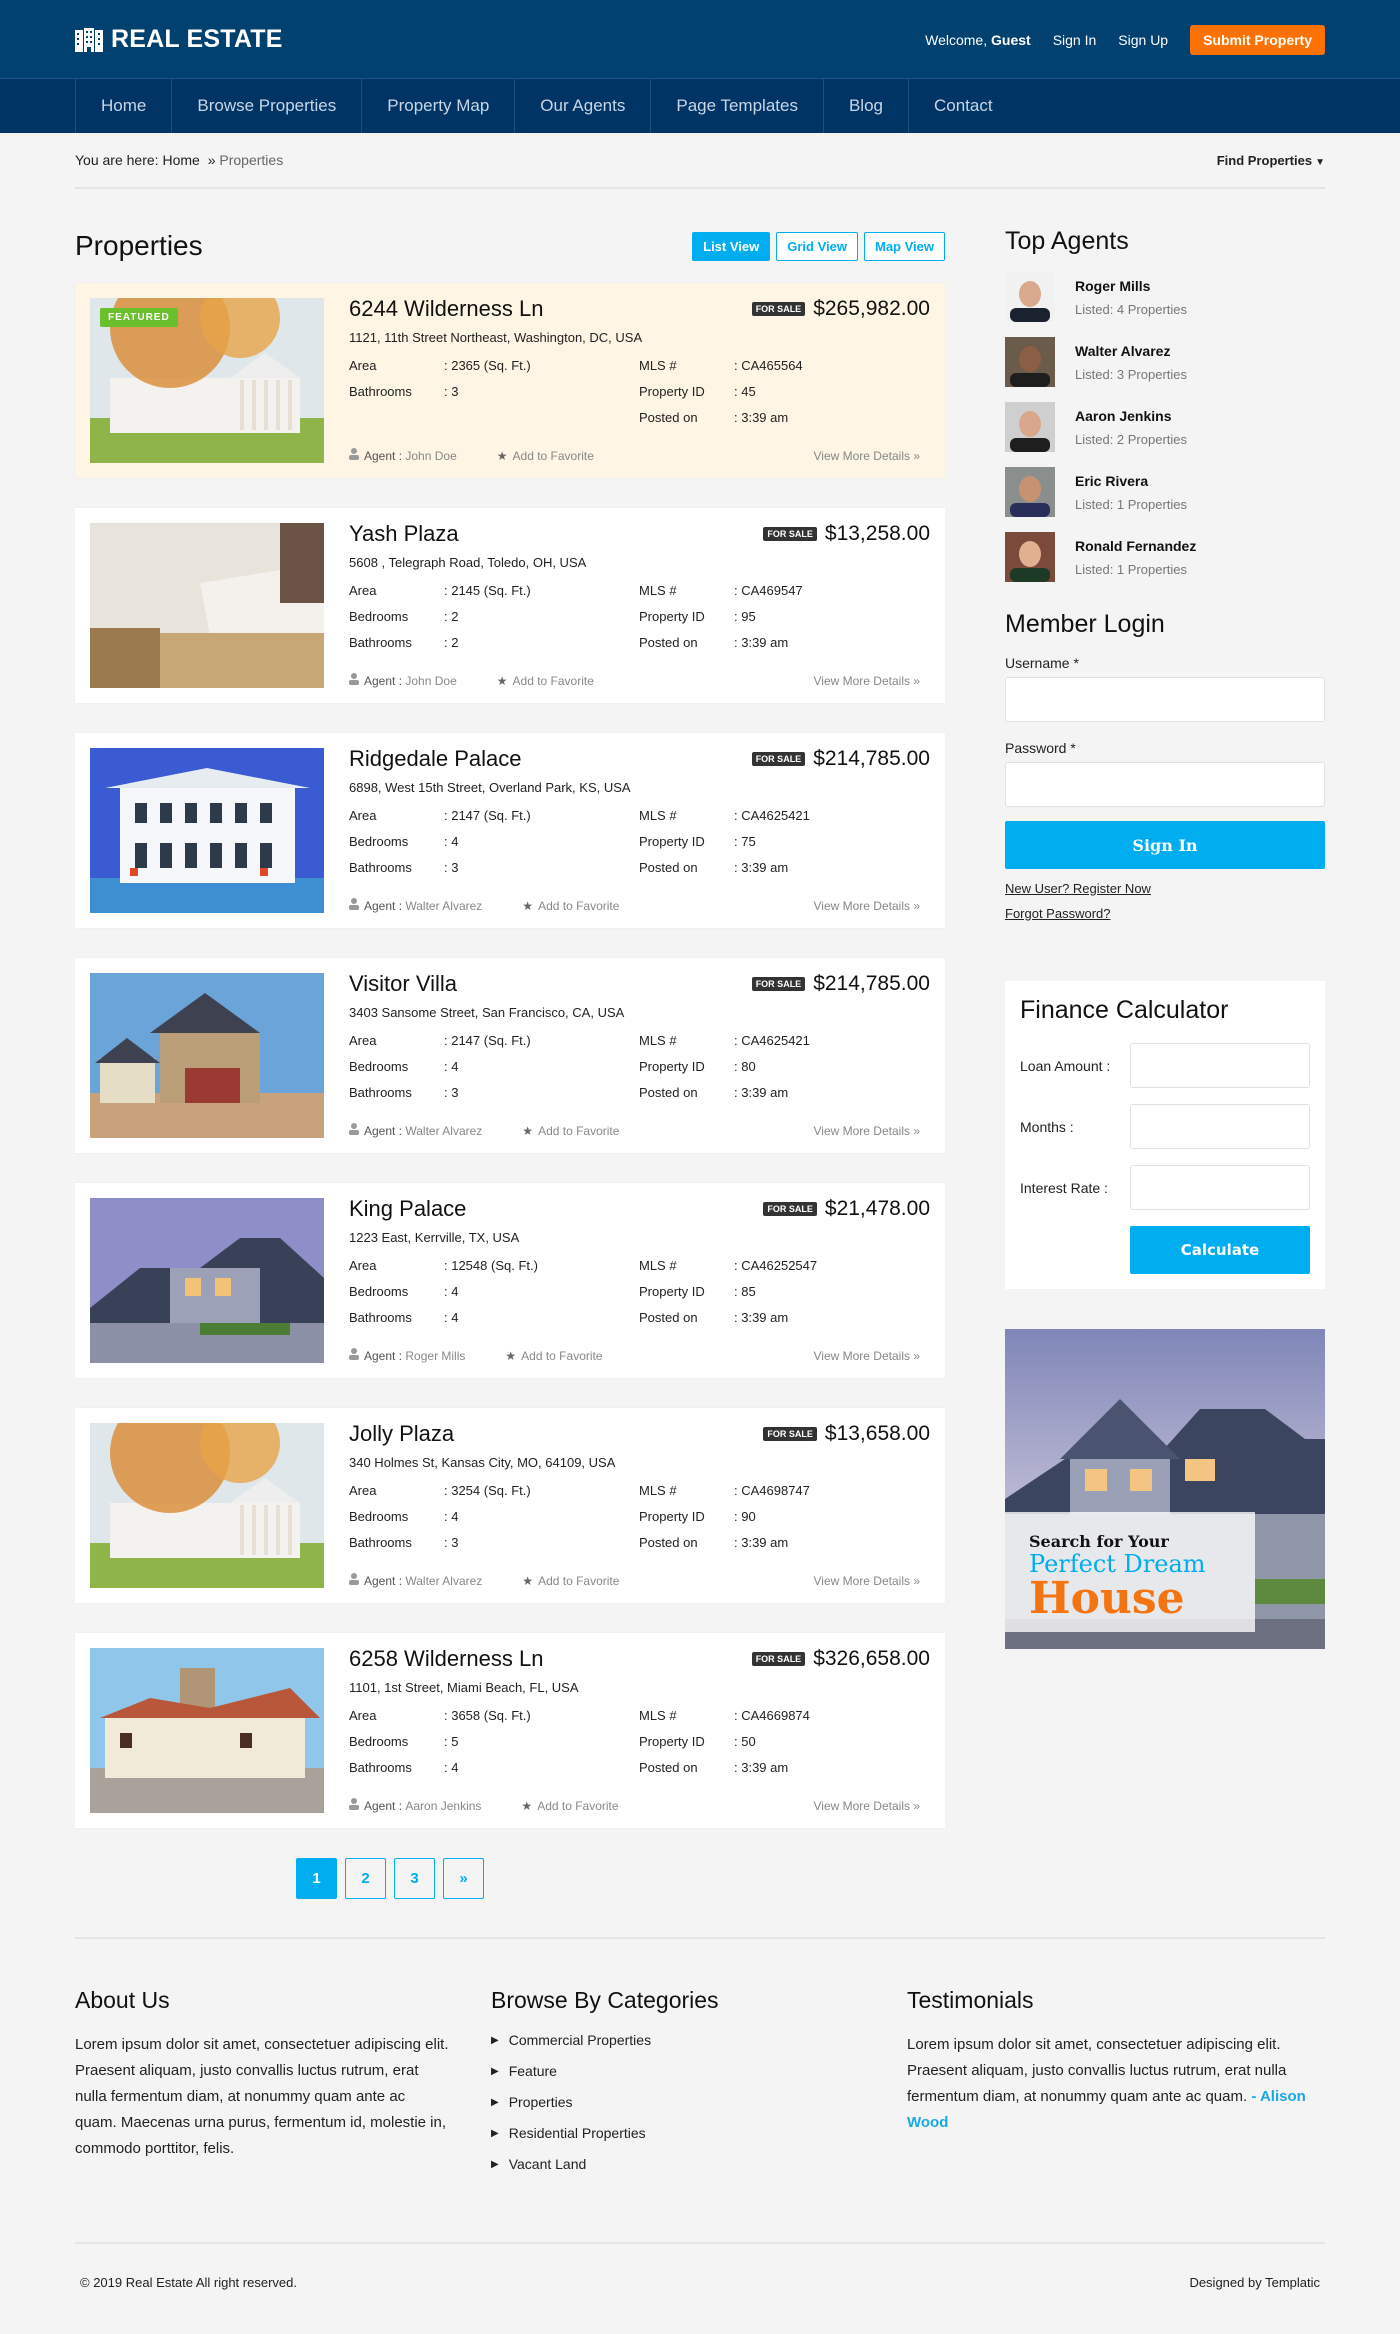 This screenshot has height=2334, width=1400. I want to click on property-photo, so click(207, 1055).